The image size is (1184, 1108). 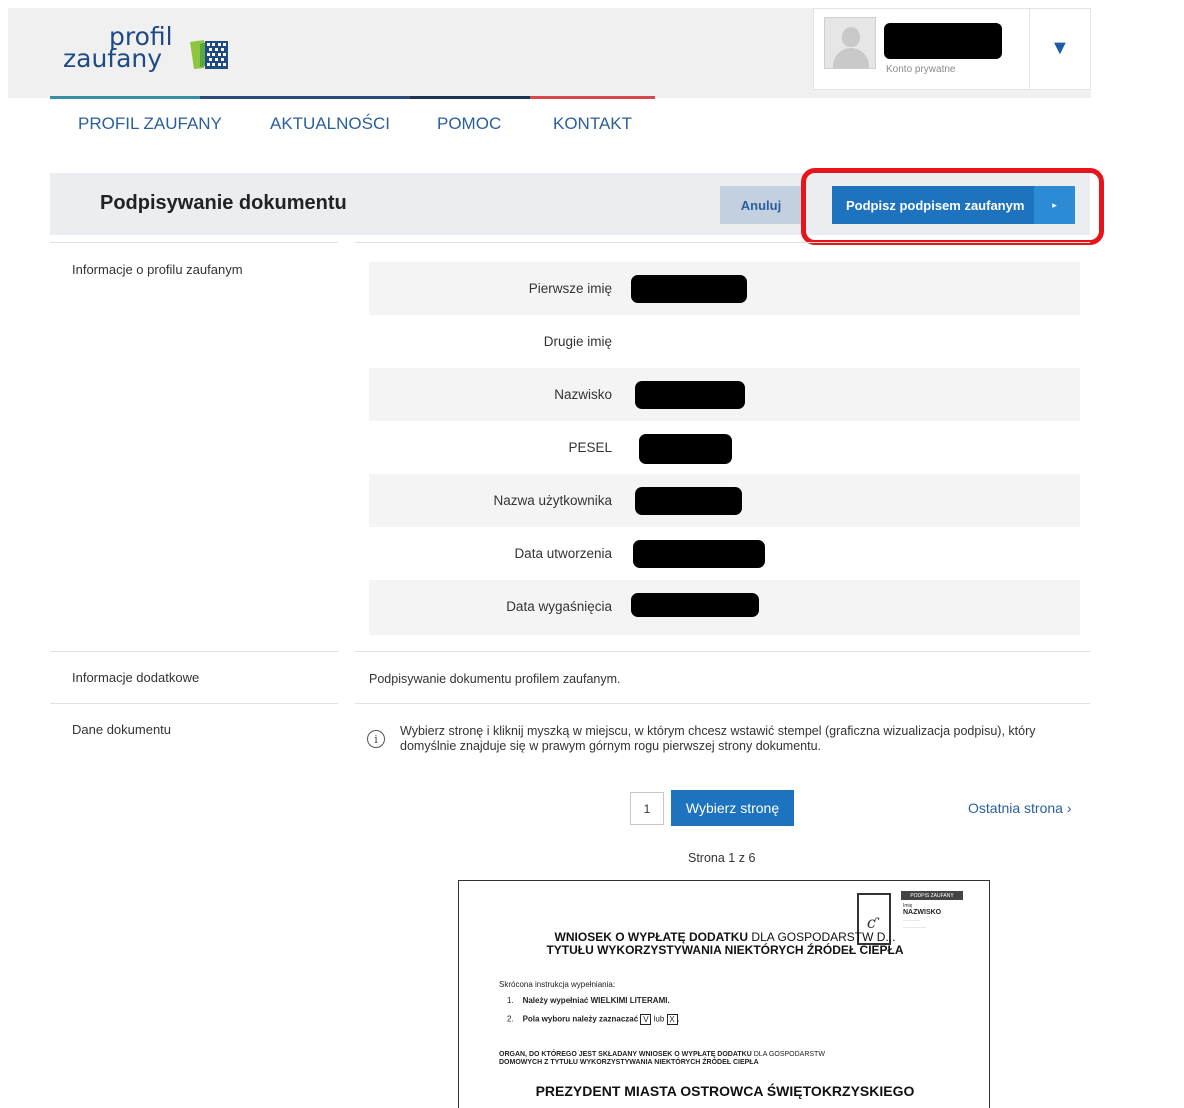 I want to click on nav-pomoc: POMOC, so click(x=477, y=124).